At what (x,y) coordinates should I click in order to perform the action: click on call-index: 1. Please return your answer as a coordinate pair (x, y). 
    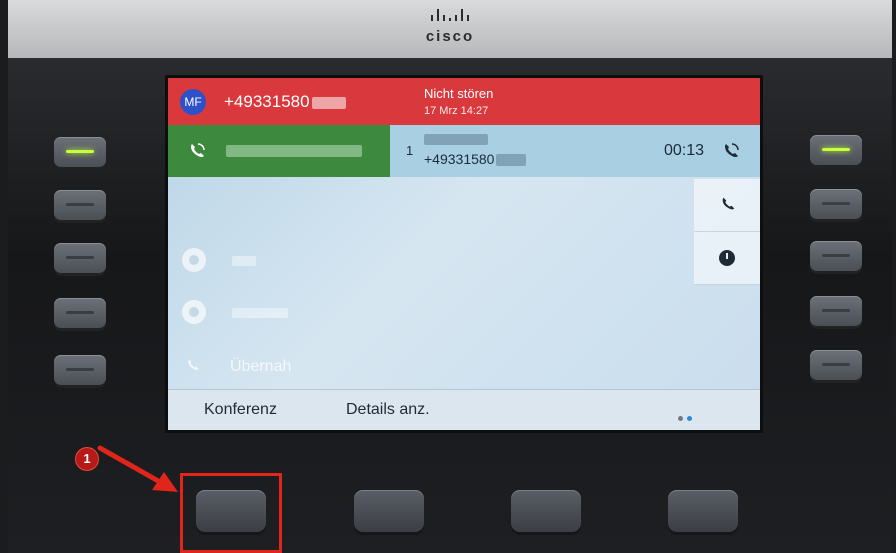
    Looking at the image, I should click on (410, 150).